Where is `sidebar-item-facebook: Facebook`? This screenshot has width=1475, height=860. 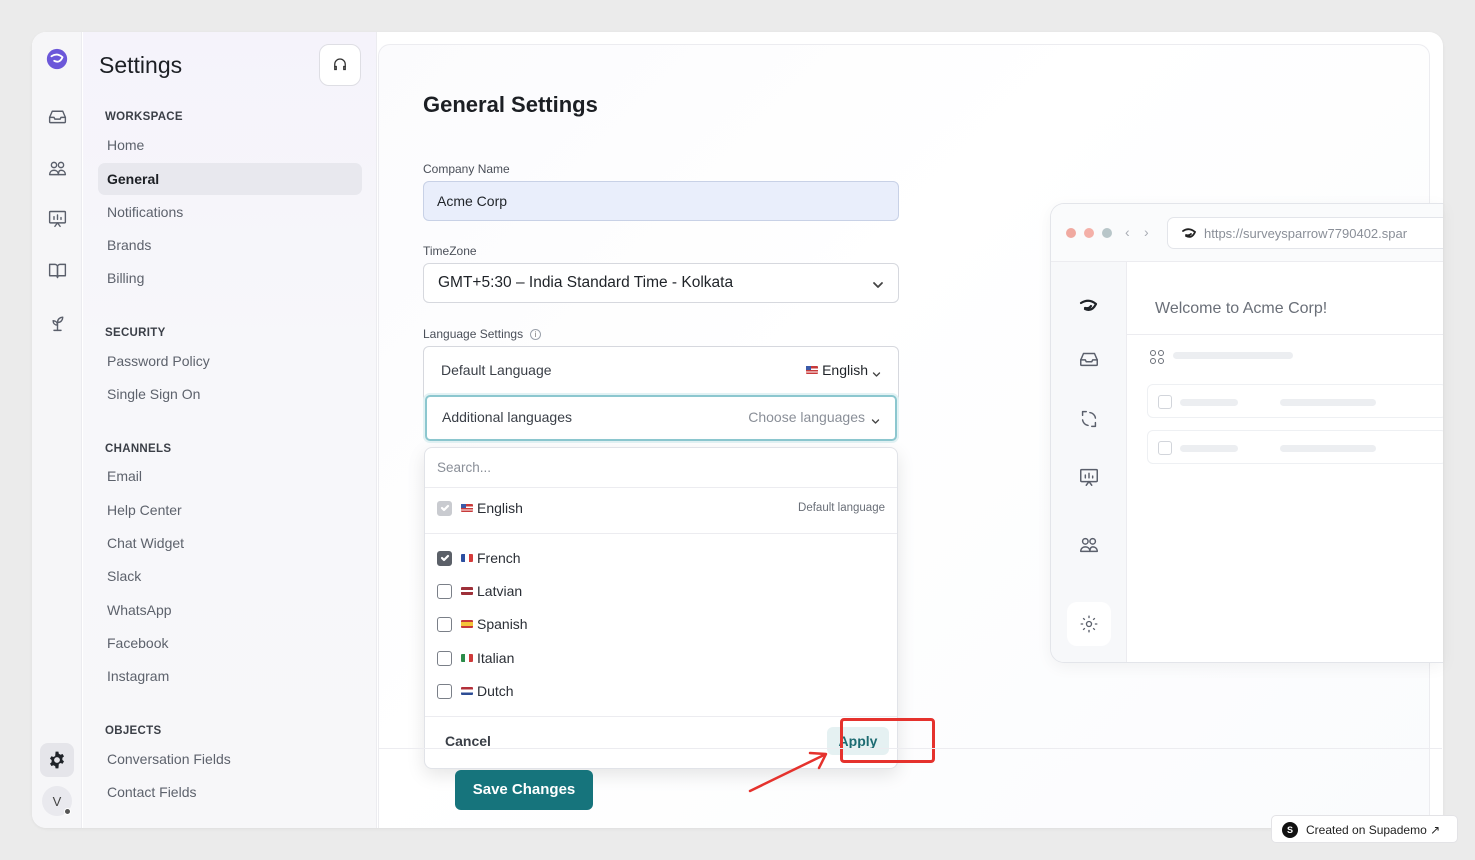 sidebar-item-facebook: Facebook is located at coordinates (137, 643).